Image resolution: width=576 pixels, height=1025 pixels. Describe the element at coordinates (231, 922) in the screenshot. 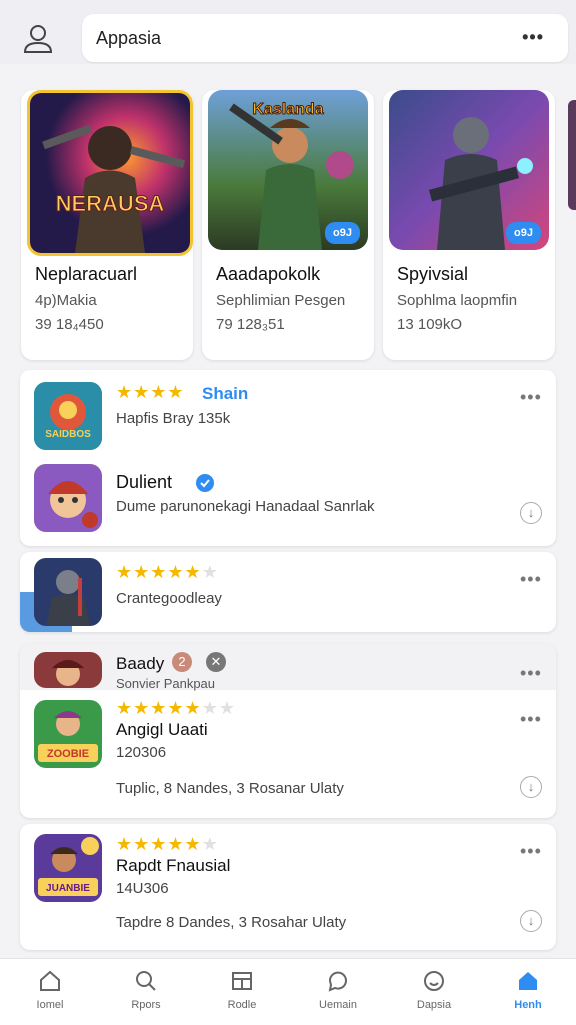

I see `app-detail: Tapdre 8 Dandes, 3 Rosahar Ulaty` at that location.